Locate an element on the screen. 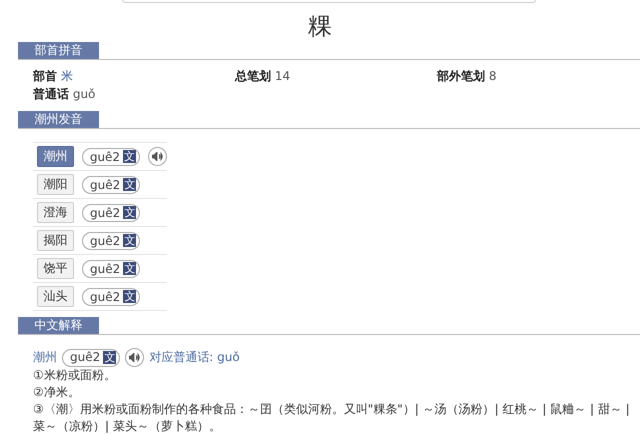 This screenshot has width=640, height=435. definition-text: ①米粉或面粉。 is located at coordinates (75, 375).